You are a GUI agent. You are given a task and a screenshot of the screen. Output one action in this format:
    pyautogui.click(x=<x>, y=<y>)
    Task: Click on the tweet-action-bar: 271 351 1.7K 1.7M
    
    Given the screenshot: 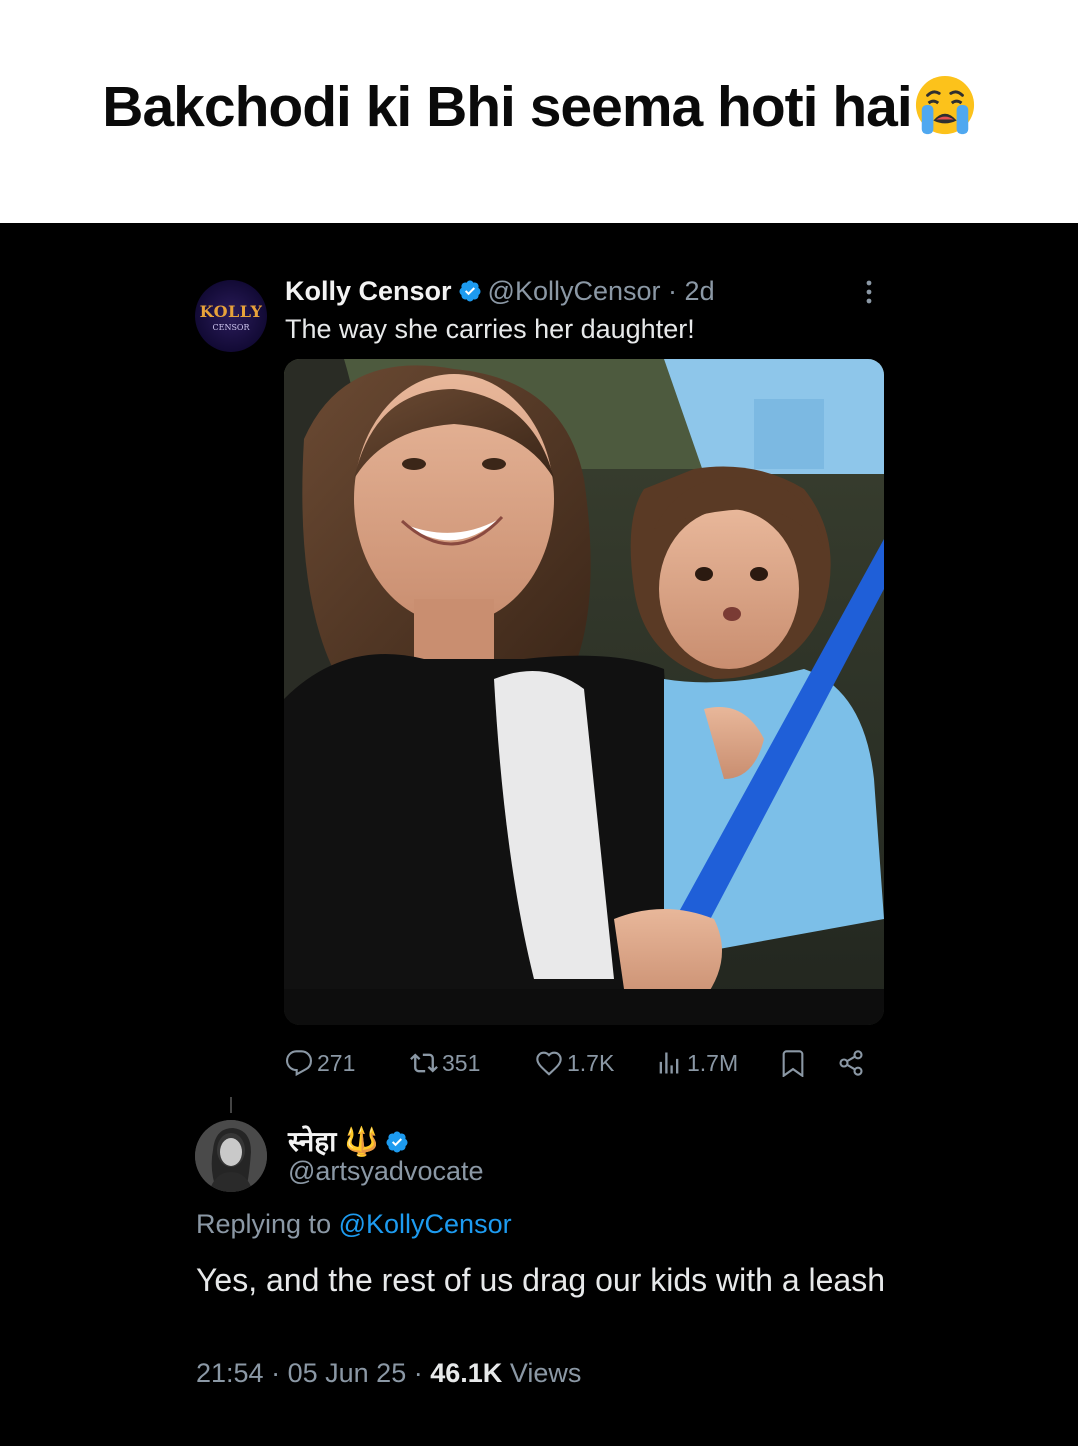 What is the action you would take?
    pyautogui.click(x=585, y=1063)
    